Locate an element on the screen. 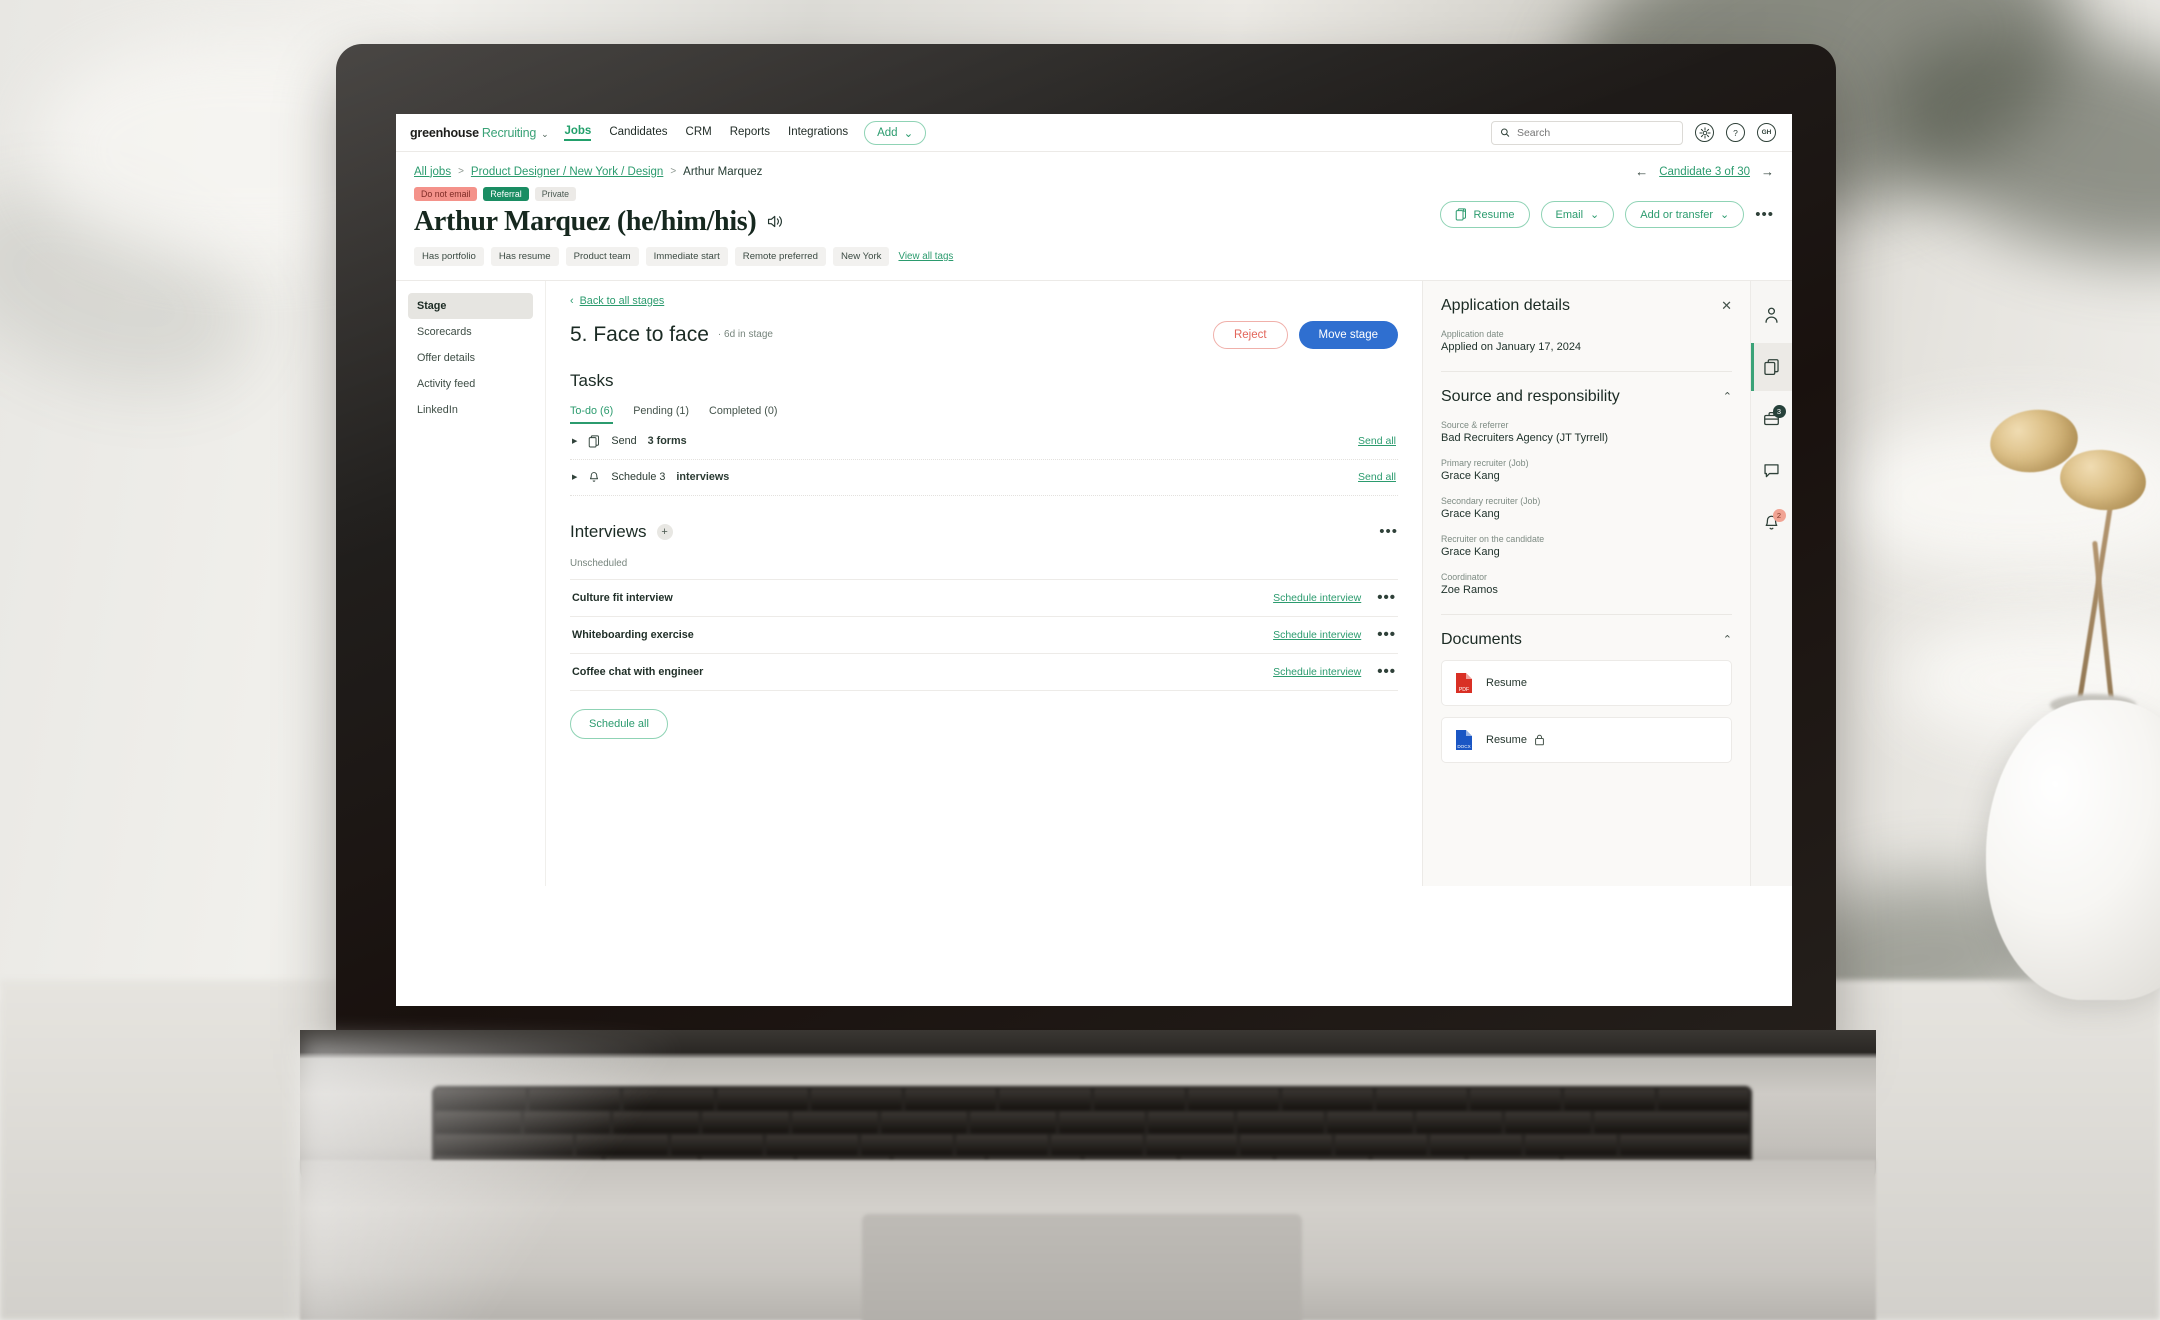 This screenshot has height=1320, width=2160. view-all-tags-link: View all tags is located at coordinates (925, 256).